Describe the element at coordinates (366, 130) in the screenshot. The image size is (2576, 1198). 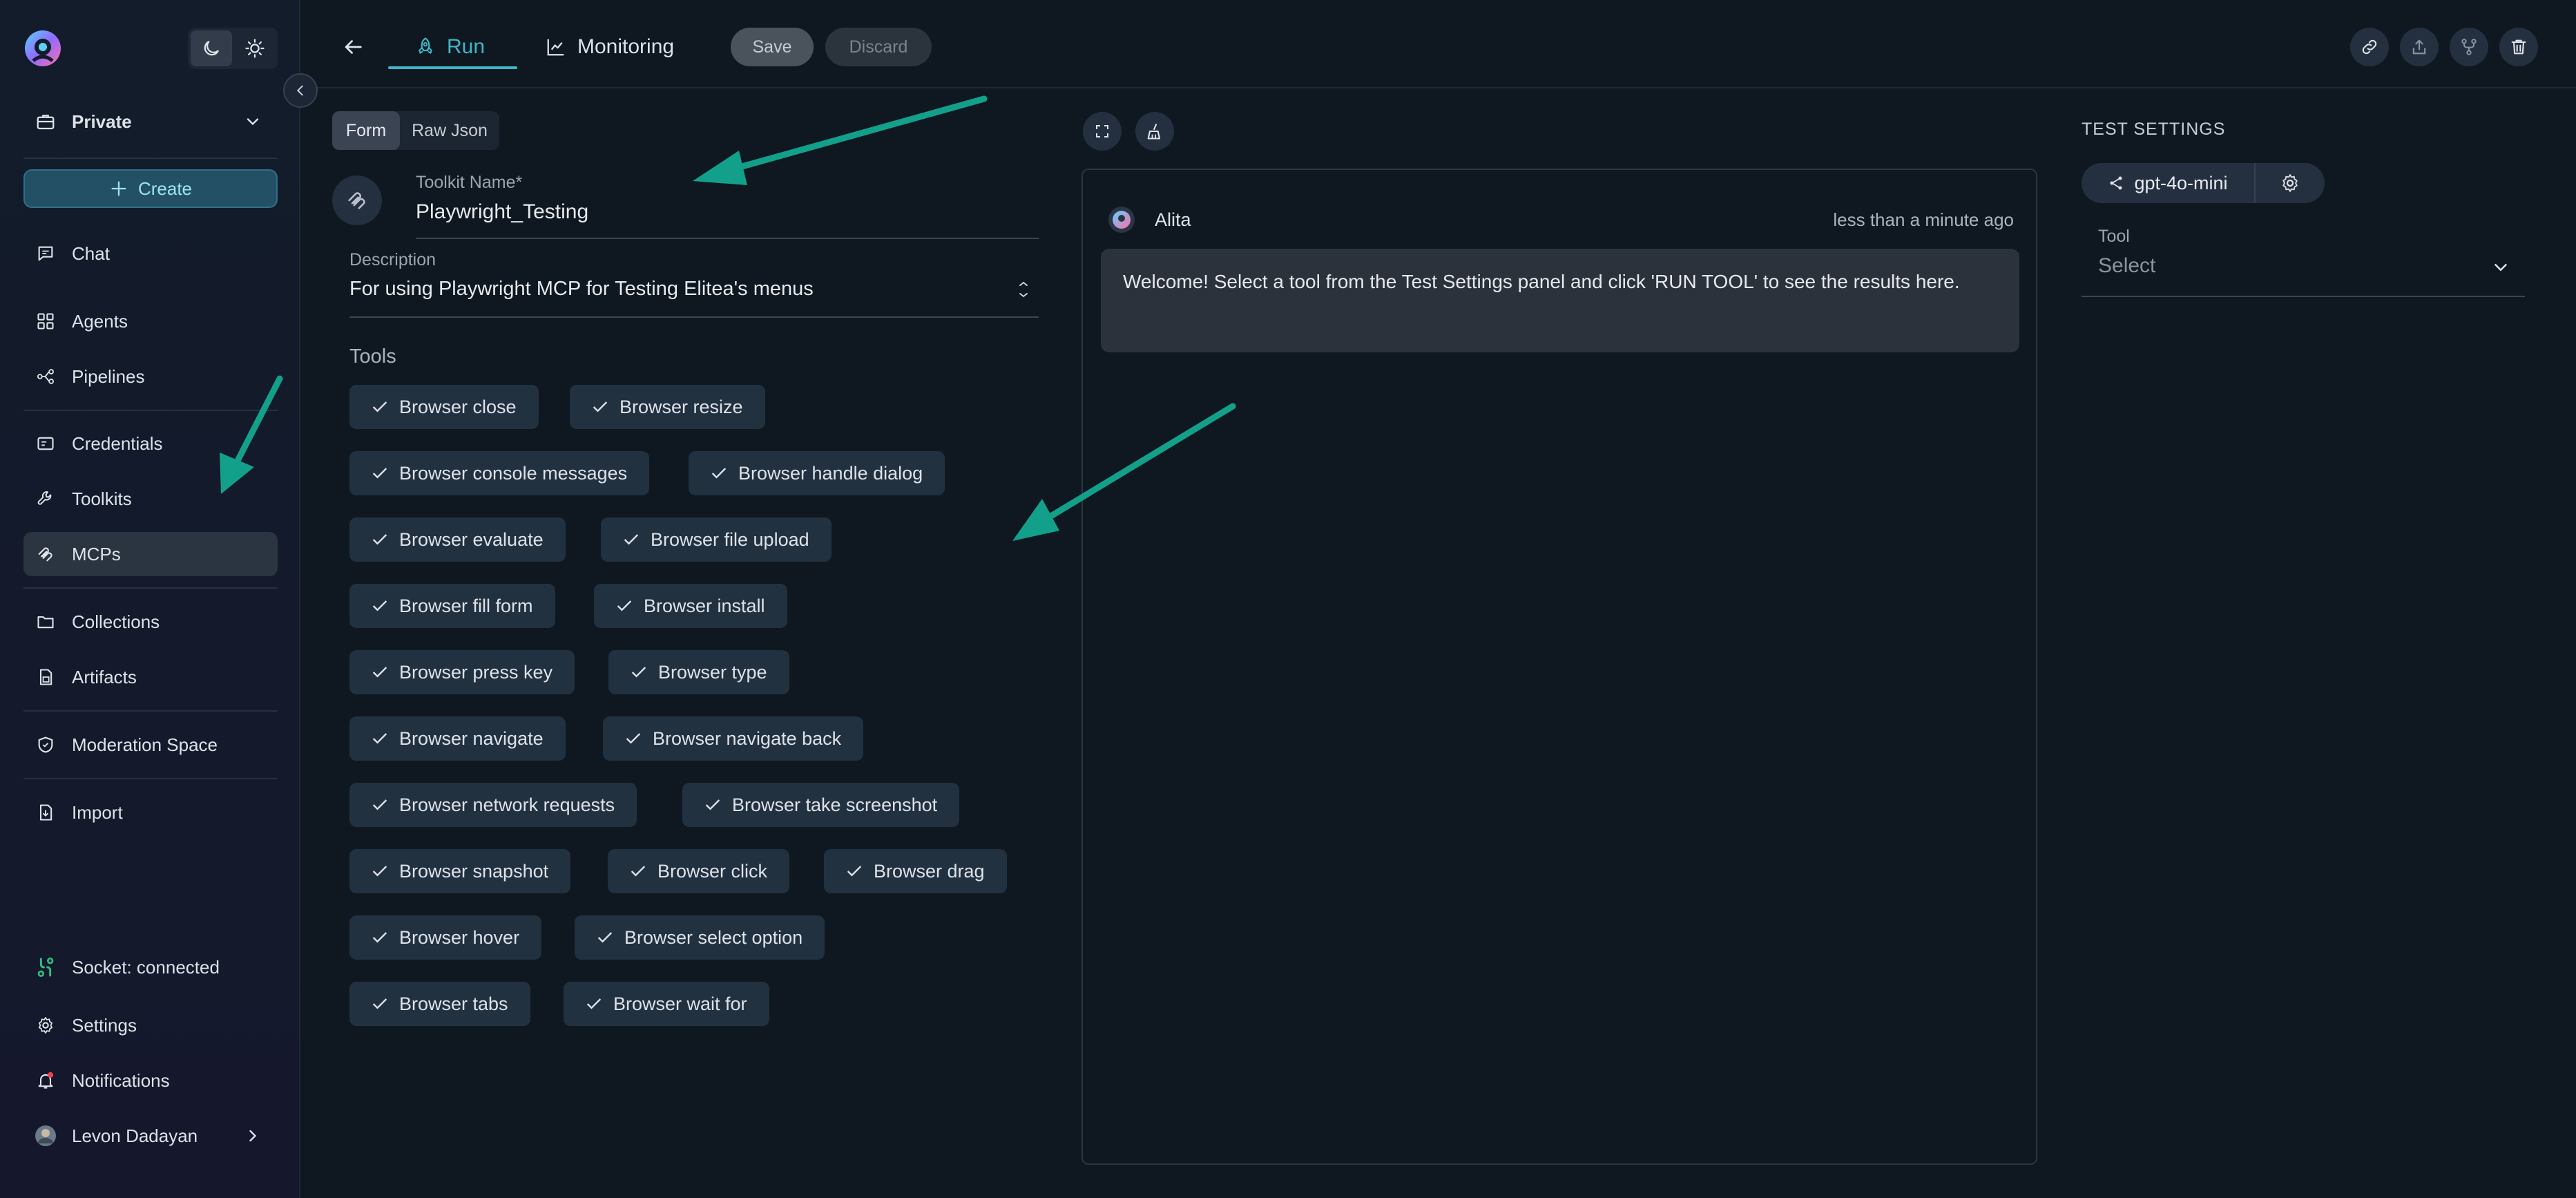
I see `form-mode-tab: Form` at that location.